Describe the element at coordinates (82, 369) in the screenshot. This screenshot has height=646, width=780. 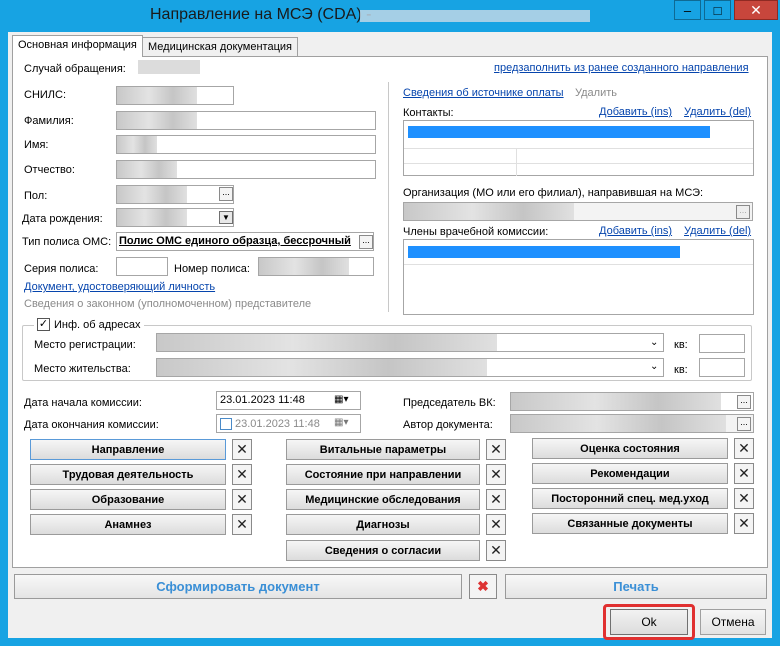
I see `residence-label: Место жительства:` at that location.